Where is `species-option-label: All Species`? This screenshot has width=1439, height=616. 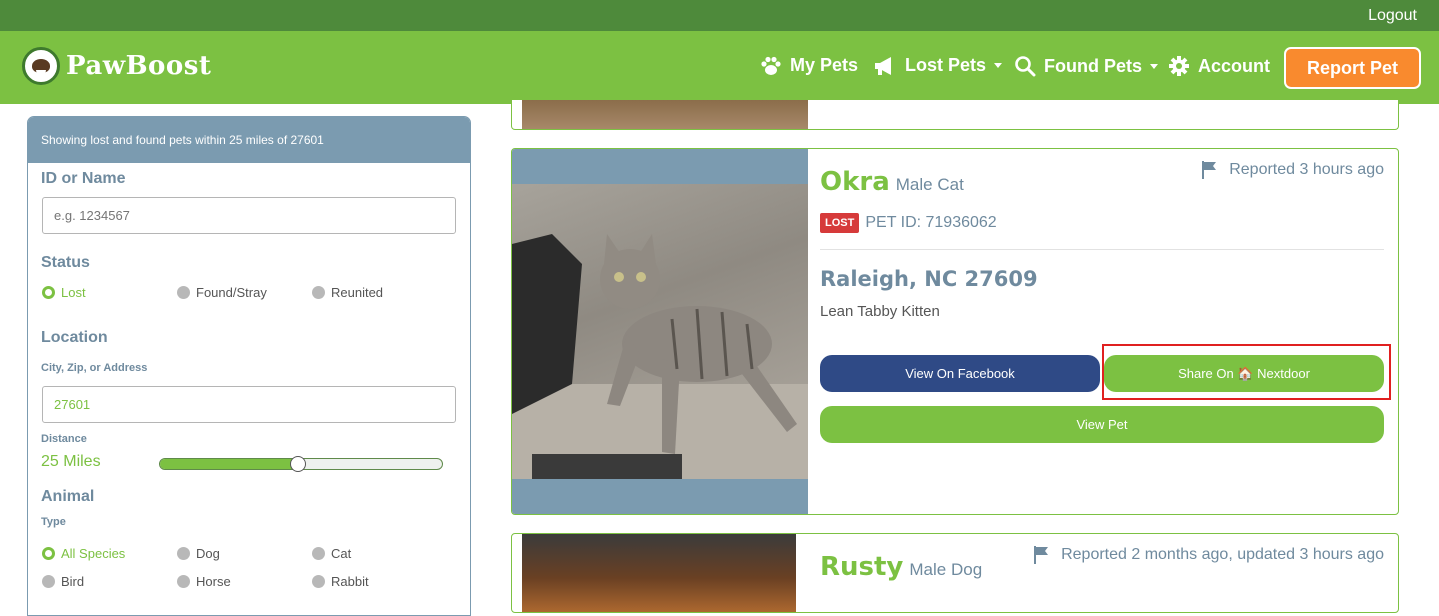
species-option-label: All Species is located at coordinates (93, 553).